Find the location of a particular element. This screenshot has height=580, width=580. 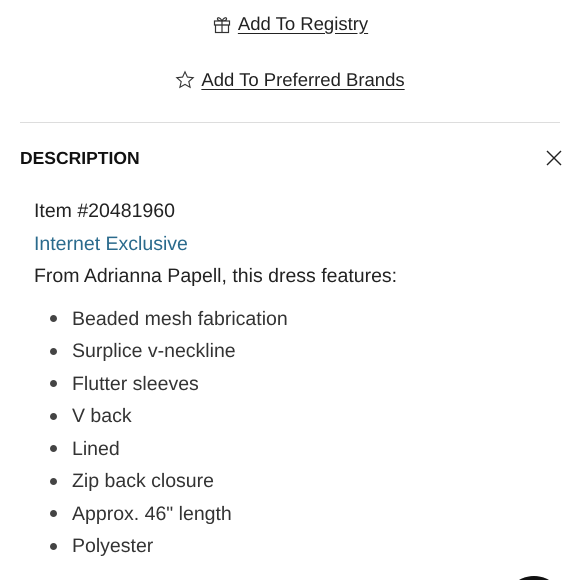

feature-text: Approx. 46" length is located at coordinates (152, 514).